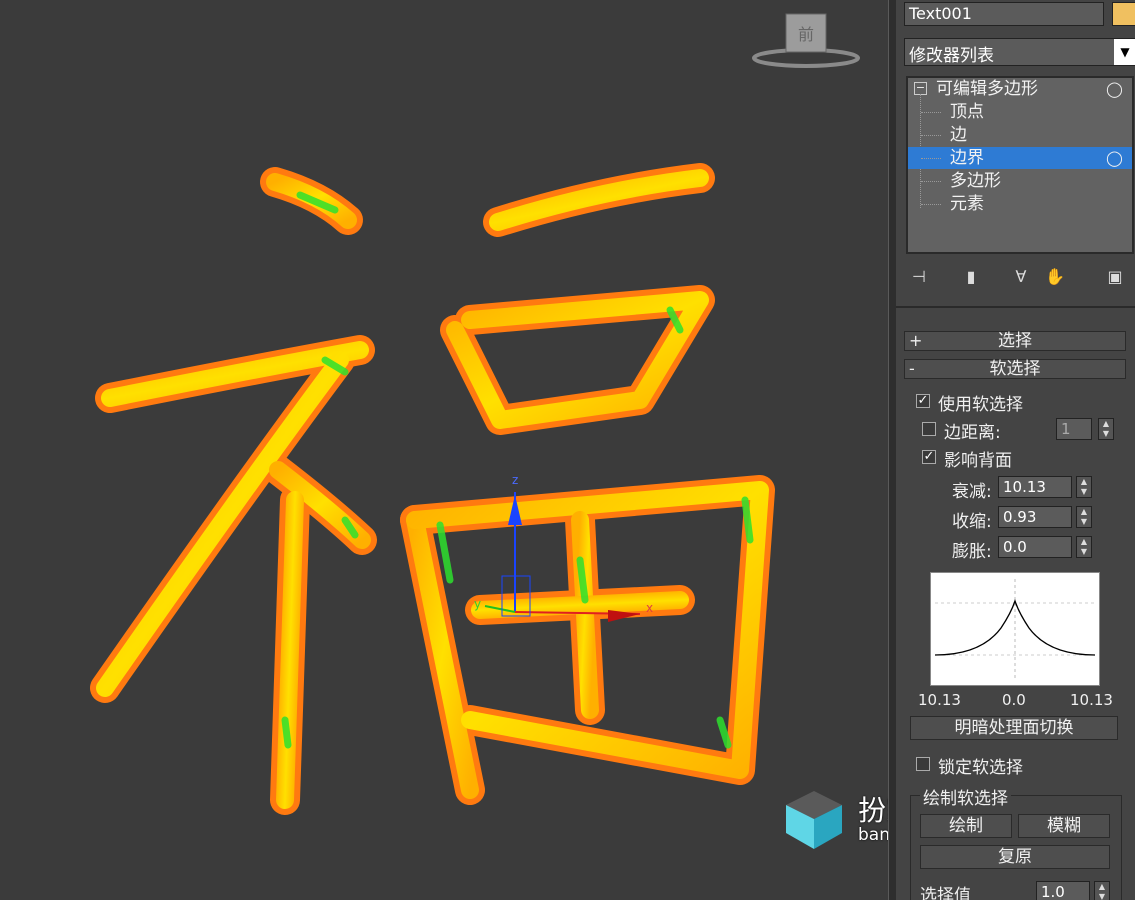 Image resolution: width=1135 pixels, height=900 pixels. I want to click on bubble-spinner: ▲ ▼, so click(1084, 547).